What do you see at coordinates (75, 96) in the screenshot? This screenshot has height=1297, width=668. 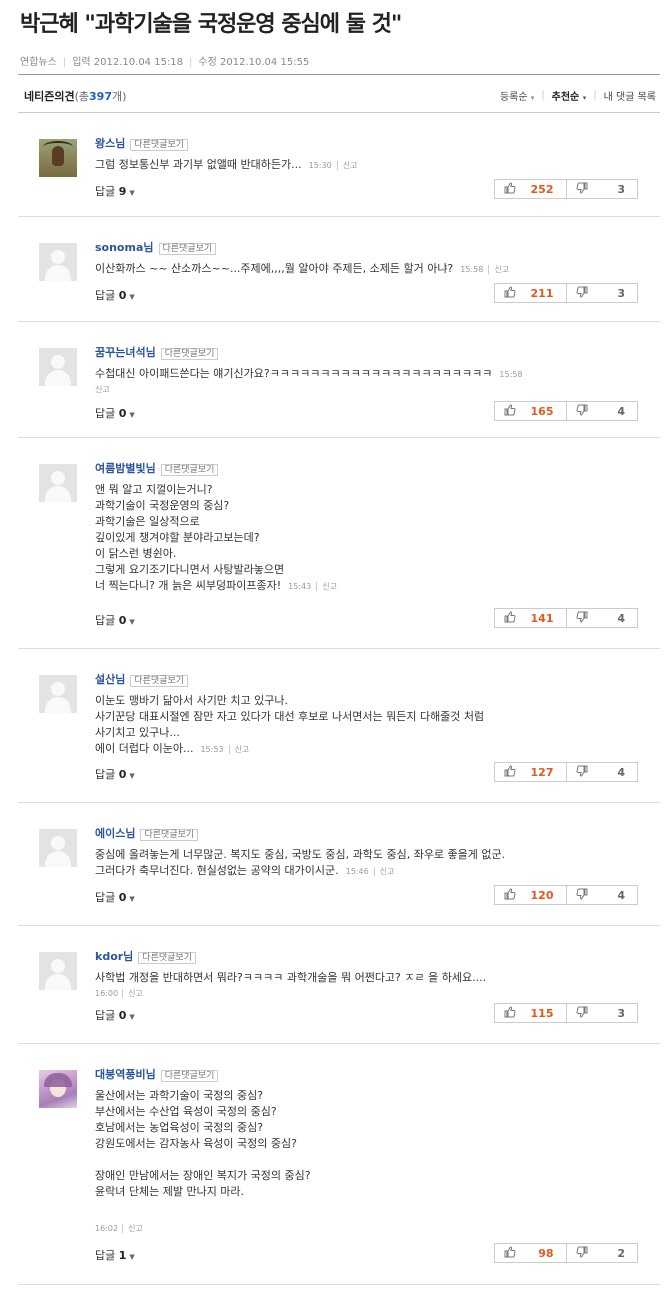 I see `comments-title: 네티즌의견(총397개)` at bounding box center [75, 96].